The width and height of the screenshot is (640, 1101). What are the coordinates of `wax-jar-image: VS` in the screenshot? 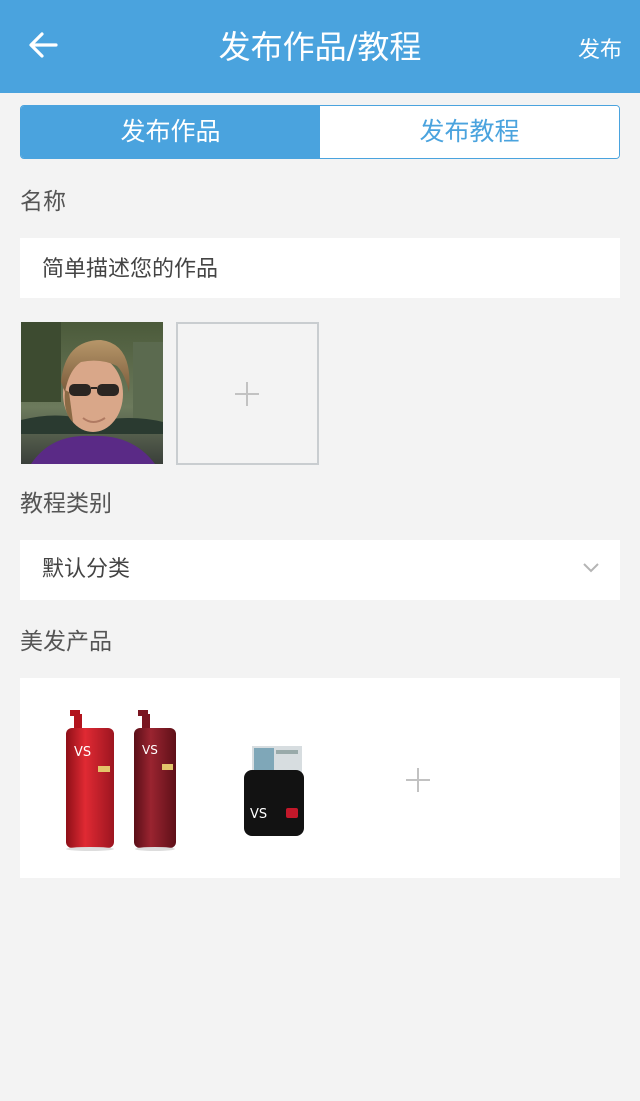 It's located at (274, 791).